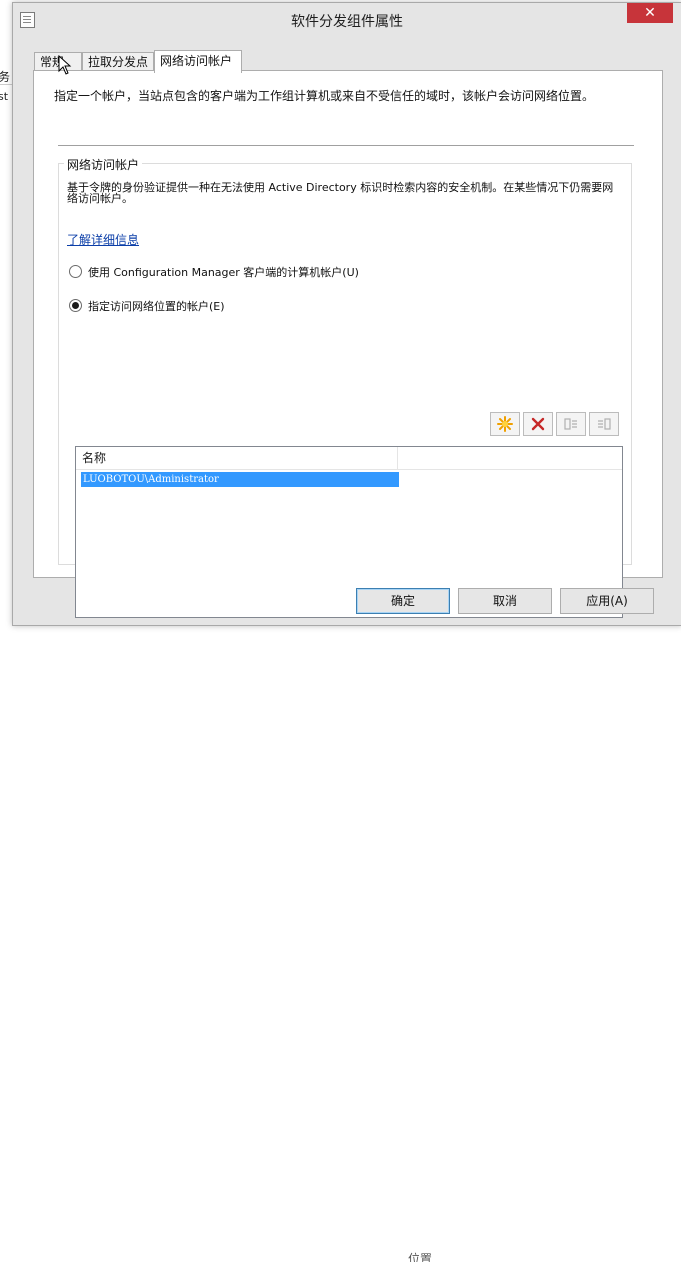  Describe the element at coordinates (4, 96) in the screenshot. I see `background-text: st` at that location.